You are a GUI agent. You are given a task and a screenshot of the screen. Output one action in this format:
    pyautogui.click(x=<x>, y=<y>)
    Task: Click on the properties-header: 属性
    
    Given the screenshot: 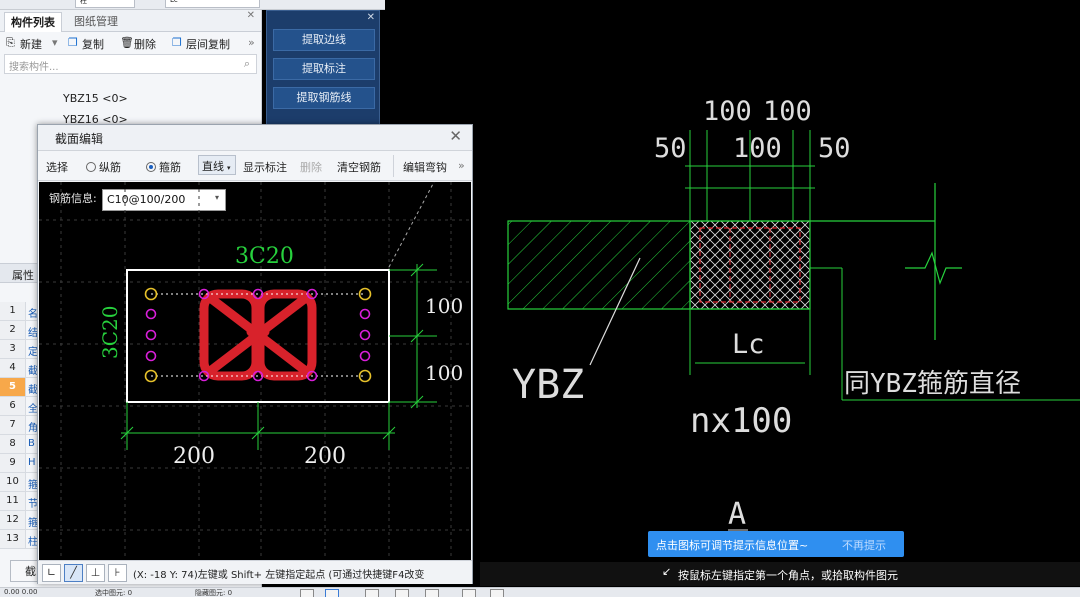 What is the action you would take?
    pyautogui.click(x=20, y=273)
    